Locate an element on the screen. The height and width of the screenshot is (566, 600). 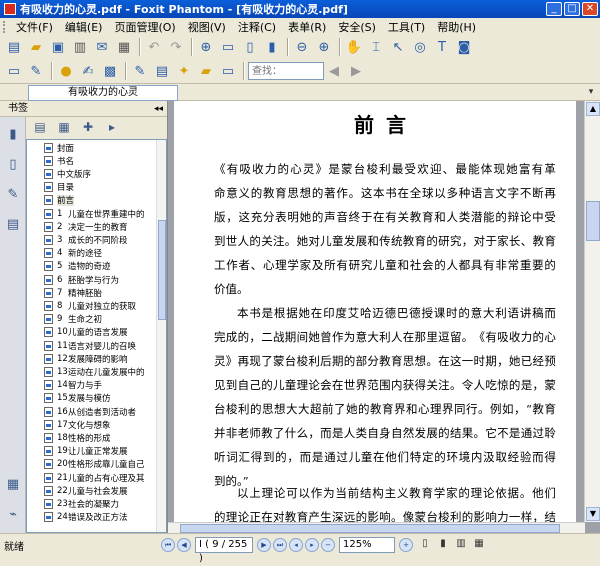
save-icon: ▣ is located at coordinates (58, 47).